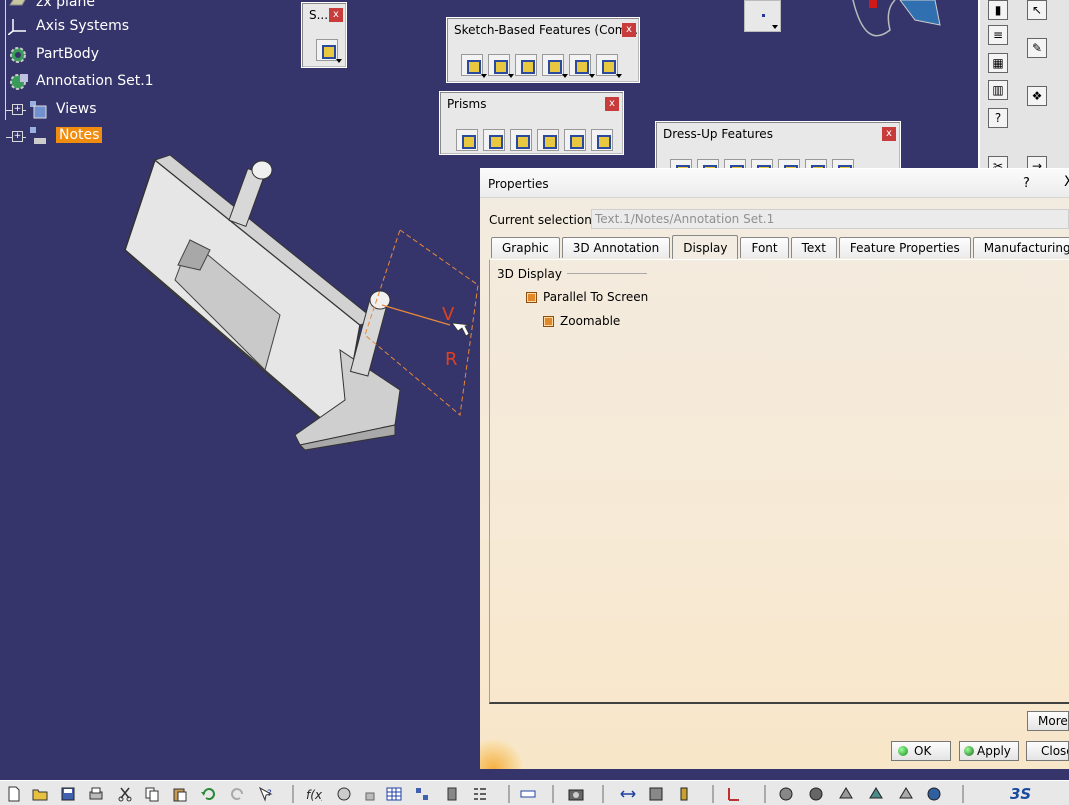 This screenshot has width=1069, height=805. What do you see at coordinates (452, 794) in the screenshot?
I see `parameter-icon` at bounding box center [452, 794].